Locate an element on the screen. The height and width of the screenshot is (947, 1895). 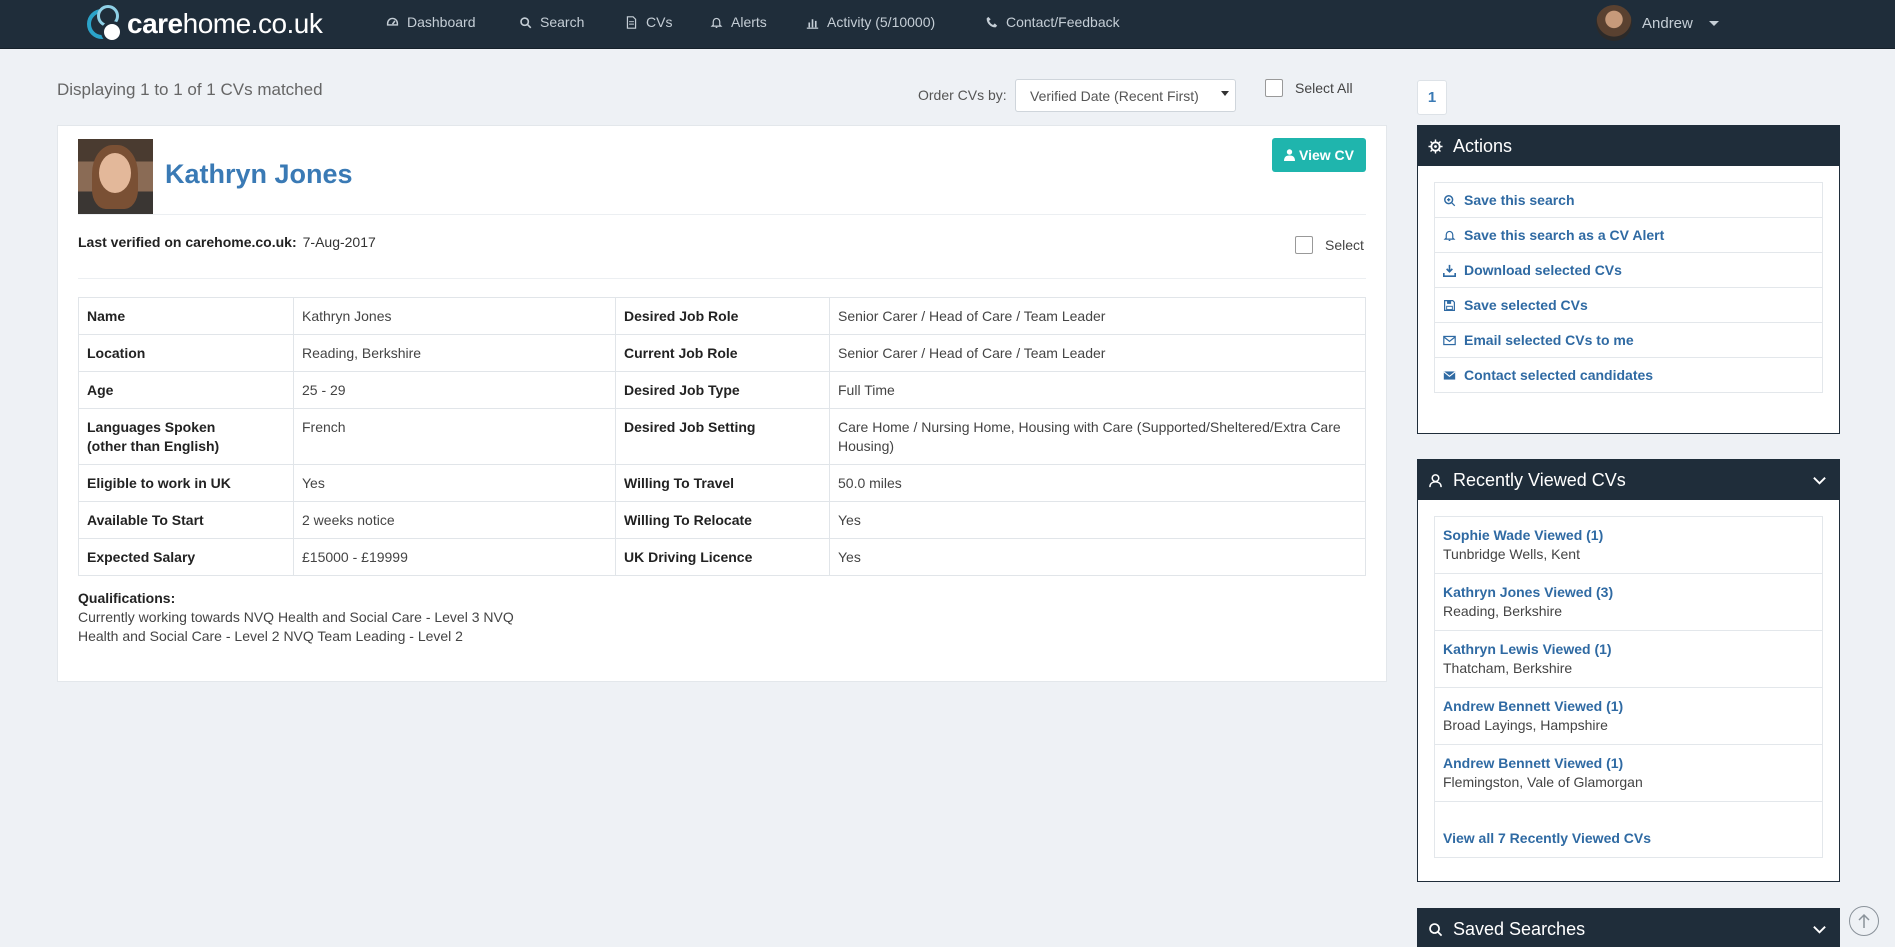
logo-text: carehome.co.uk is located at coordinates (225, 23).